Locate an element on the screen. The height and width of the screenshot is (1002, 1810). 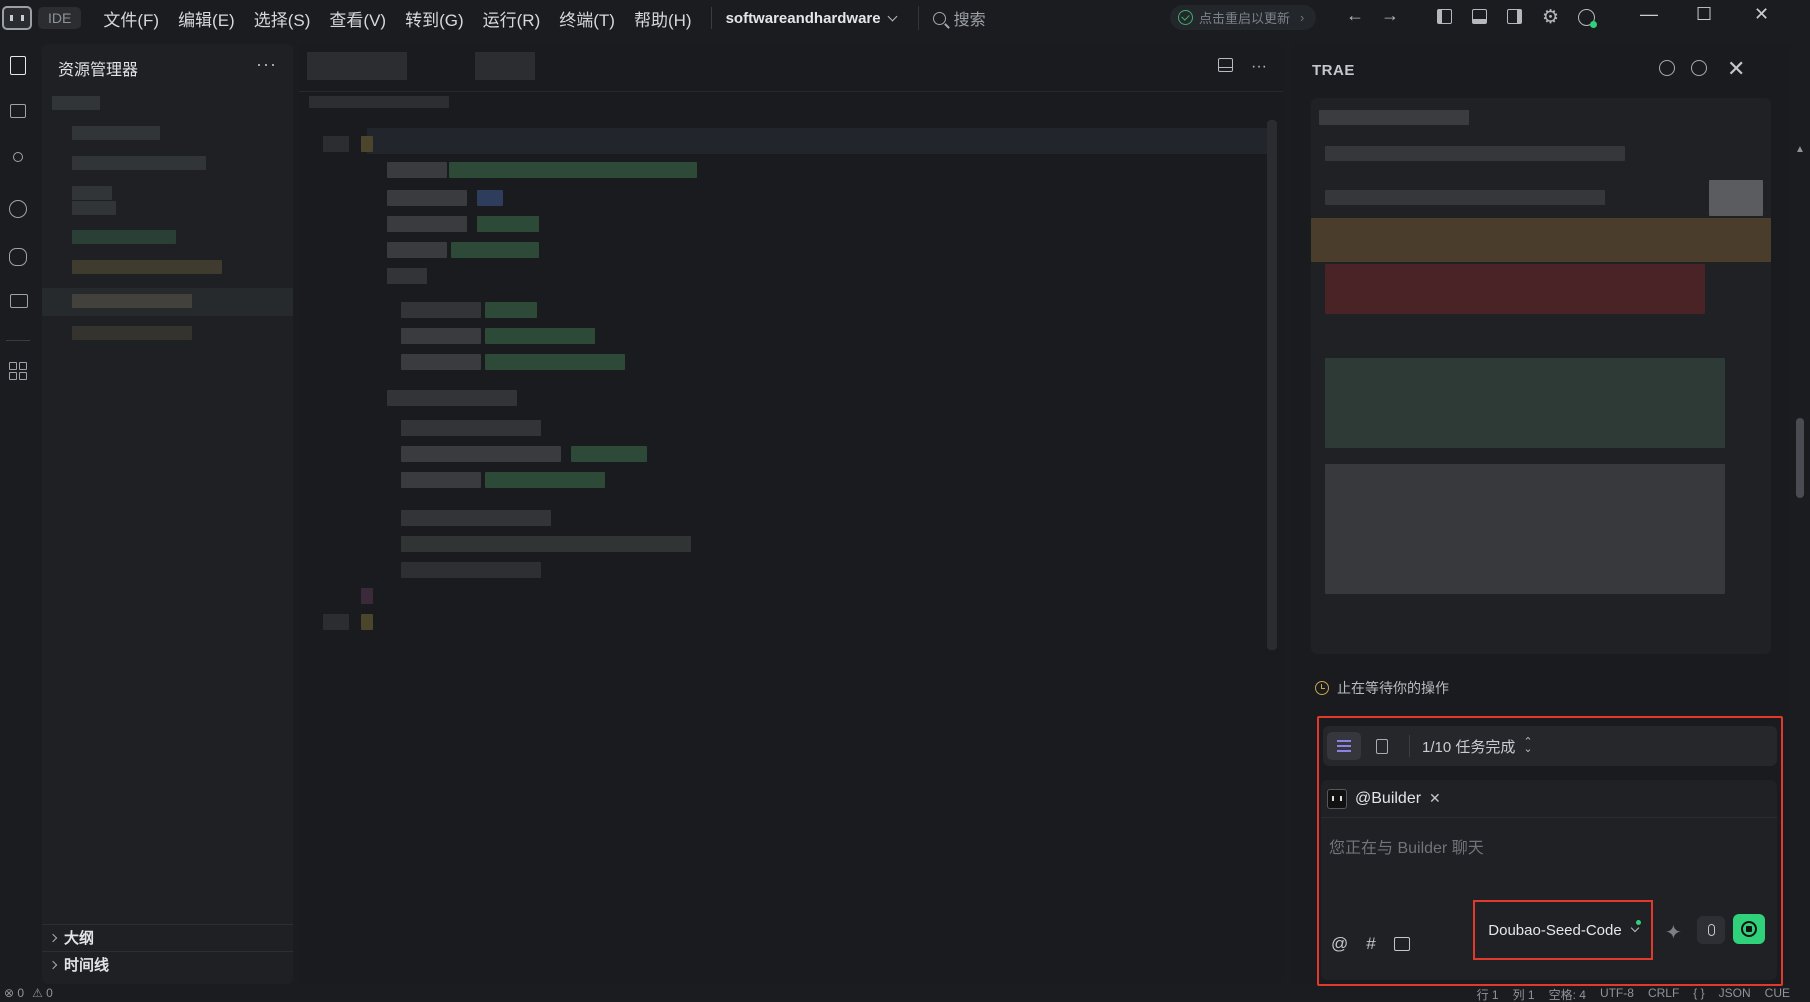
error-count: ⊗ 0 is located at coordinates (14, 993).